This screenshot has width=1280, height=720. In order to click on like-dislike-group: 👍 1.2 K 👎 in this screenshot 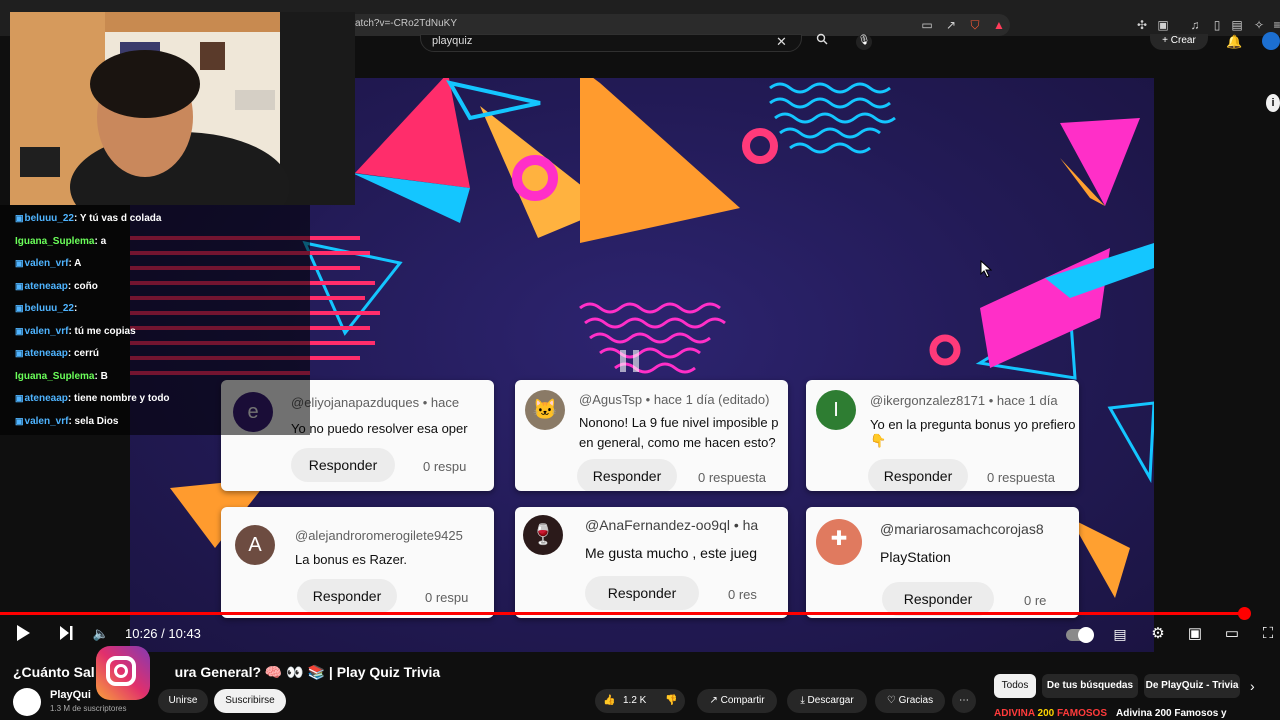, I will do `click(640, 701)`.